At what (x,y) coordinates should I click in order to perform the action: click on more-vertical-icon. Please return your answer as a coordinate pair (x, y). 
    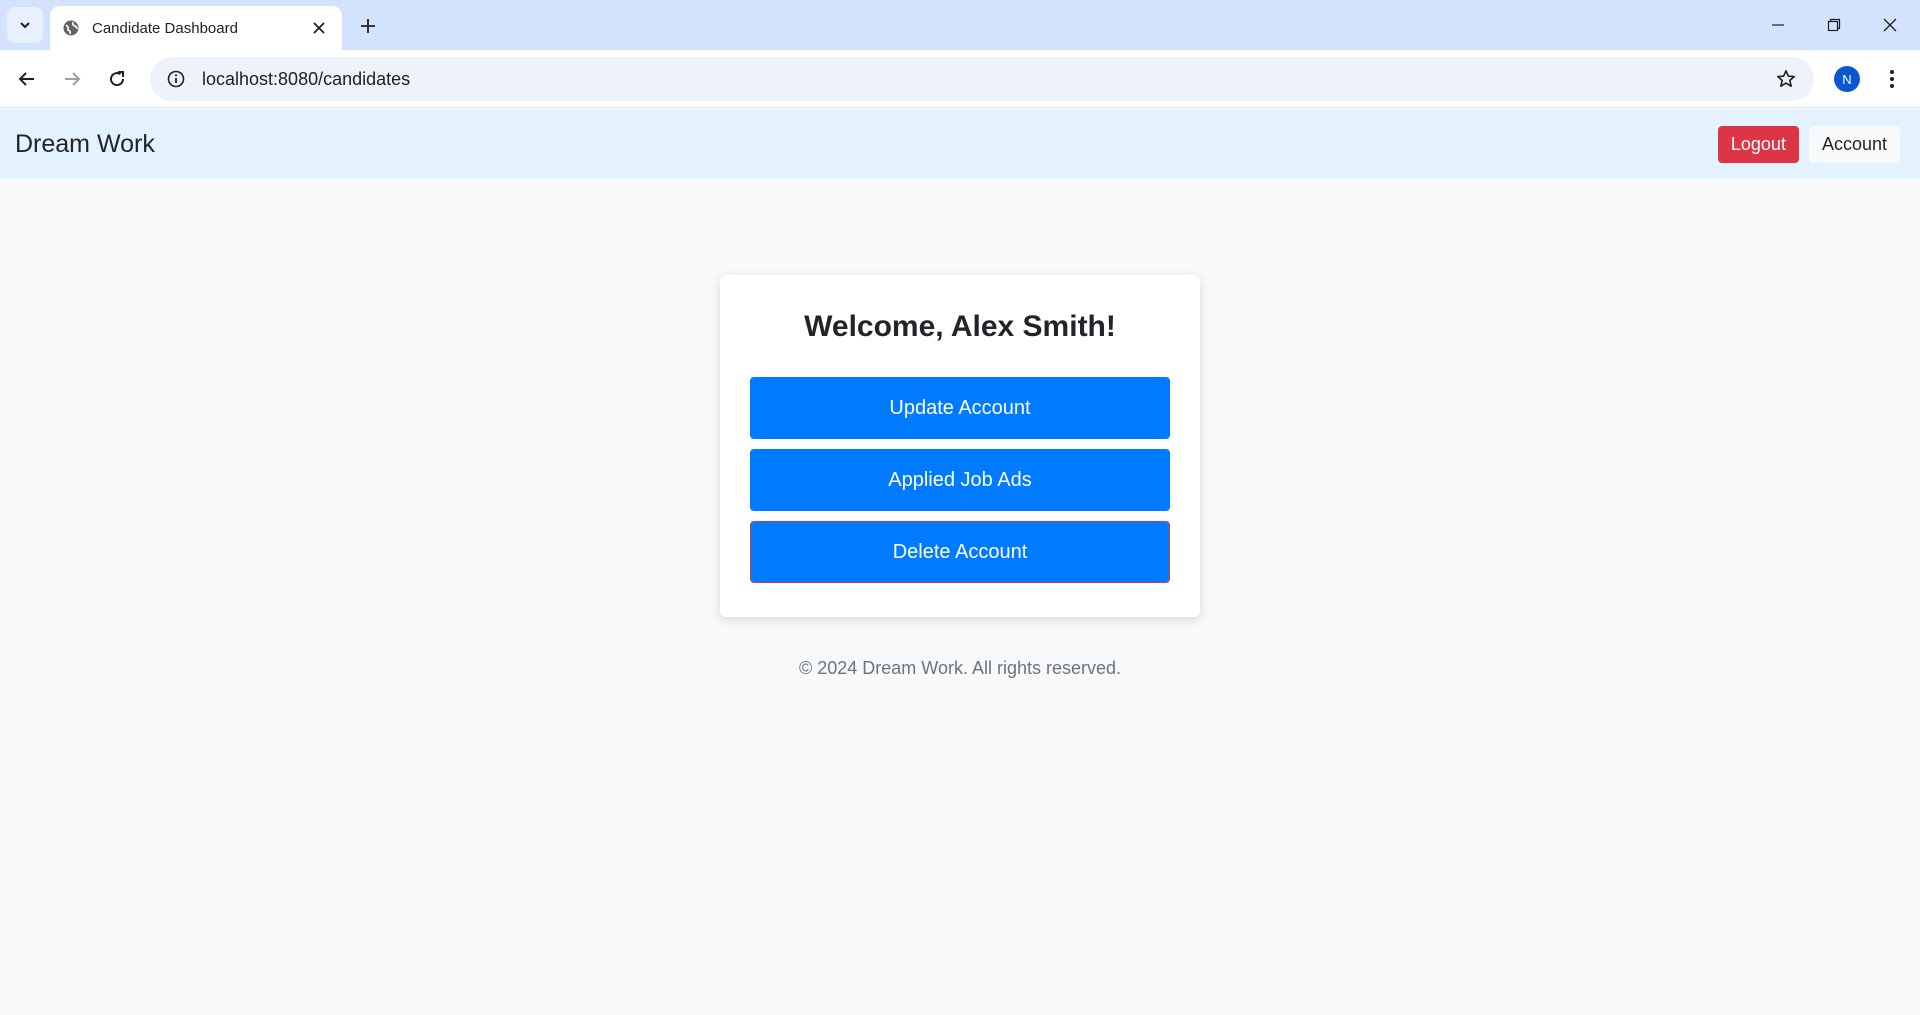
    Looking at the image, I should click on (1892, 79).